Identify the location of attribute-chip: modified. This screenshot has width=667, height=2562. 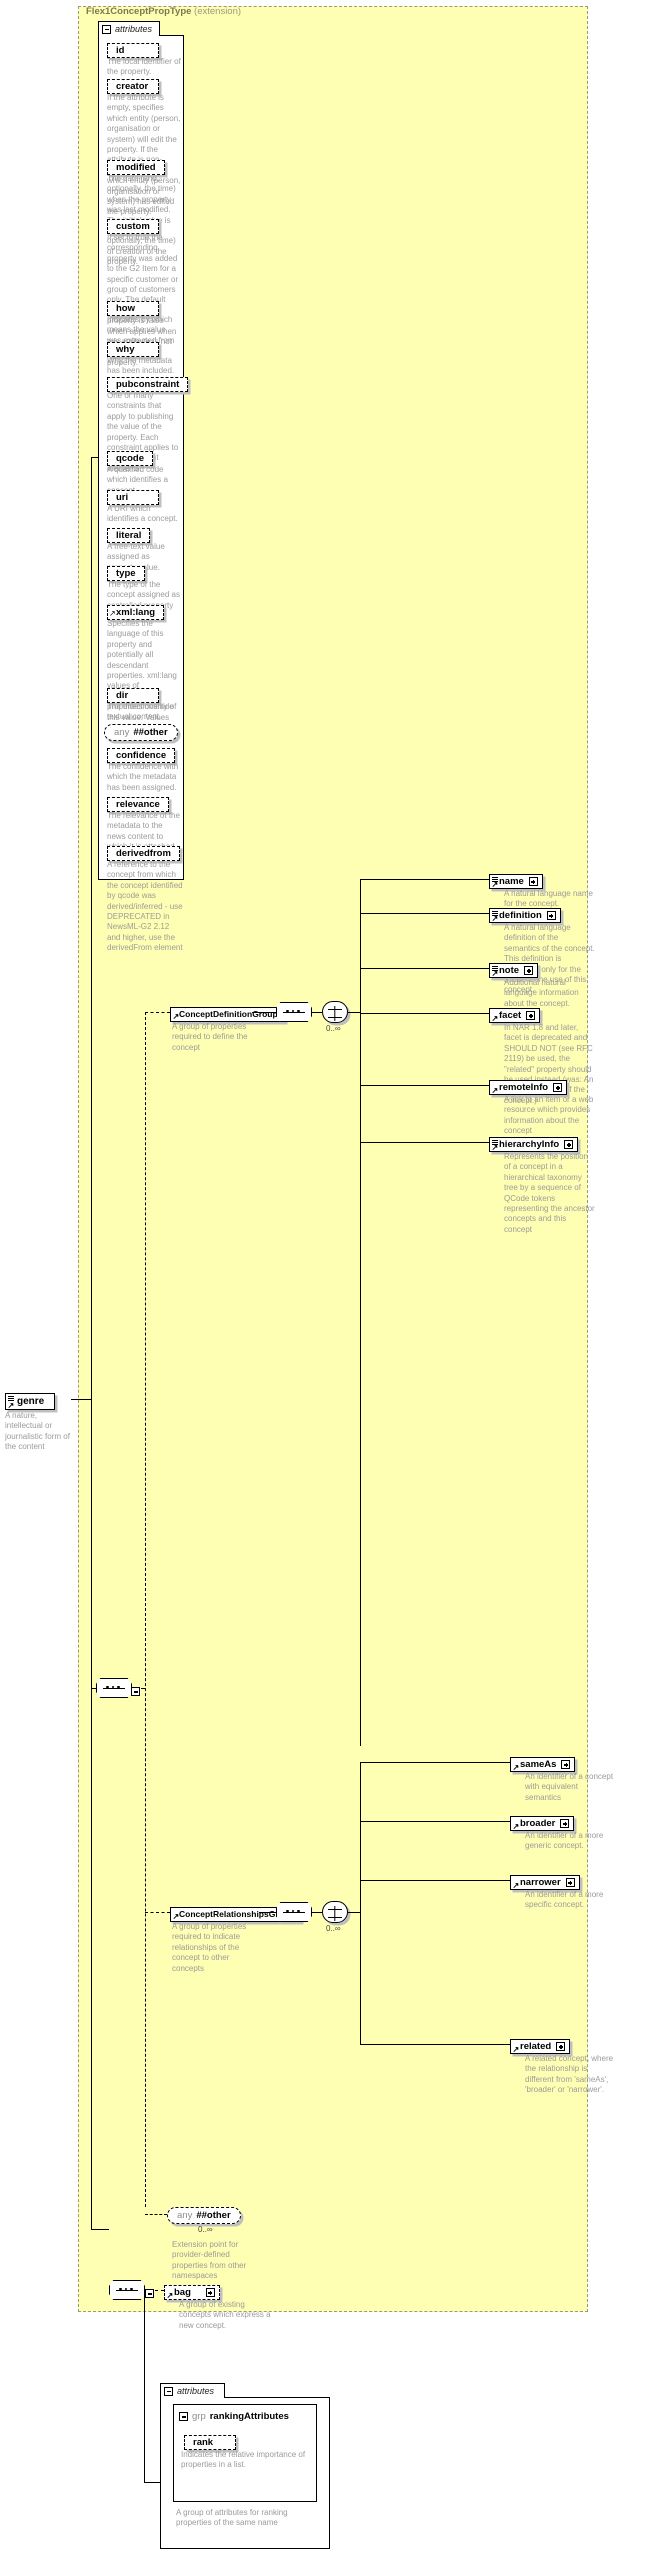
(136, 167).